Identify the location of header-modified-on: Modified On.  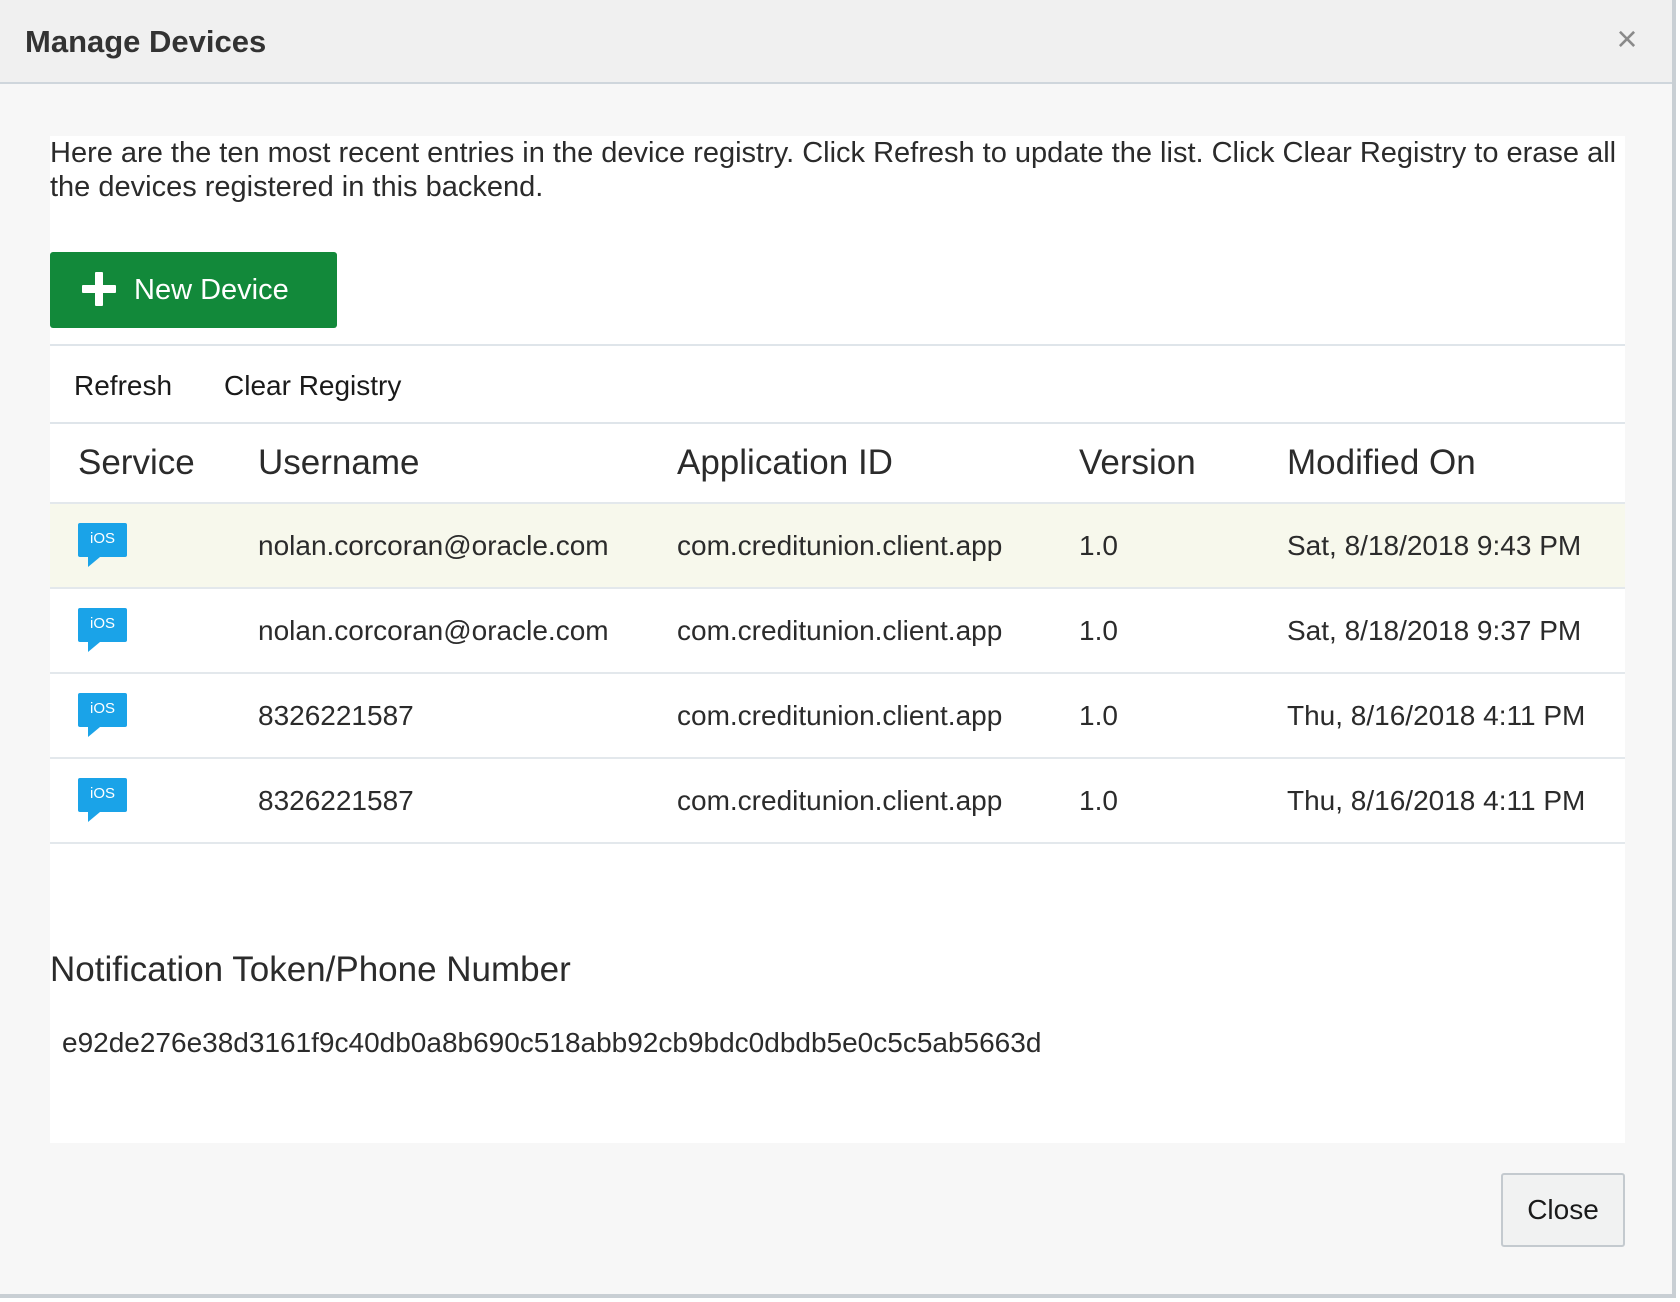
(1456, 464).